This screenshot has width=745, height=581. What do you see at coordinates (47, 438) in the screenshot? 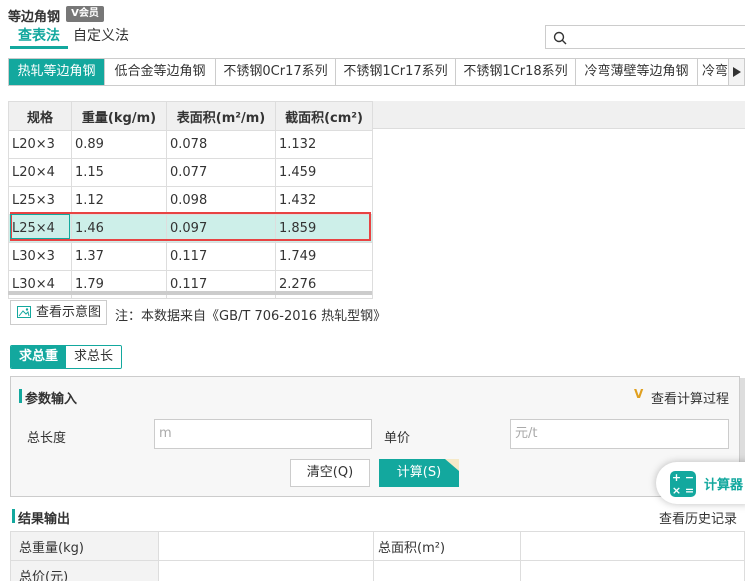
I see `length-label: 总长度` at bounding box center [47, 438].